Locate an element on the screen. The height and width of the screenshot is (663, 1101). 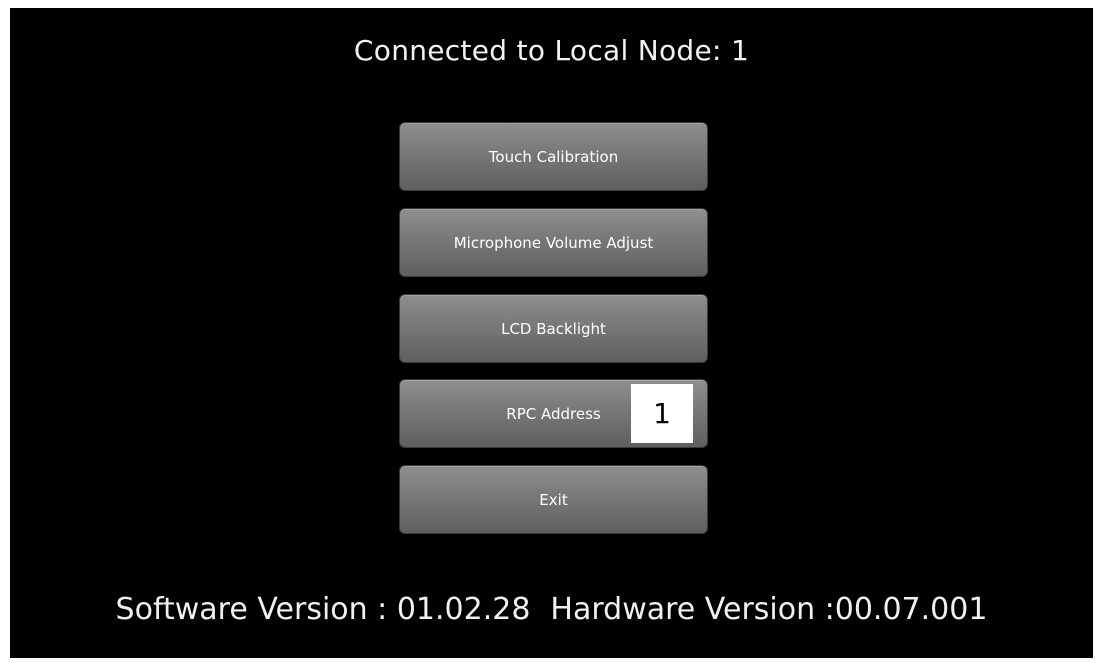
software-version: Software Version : 01.02.28 is located at coordinates (323, 609).